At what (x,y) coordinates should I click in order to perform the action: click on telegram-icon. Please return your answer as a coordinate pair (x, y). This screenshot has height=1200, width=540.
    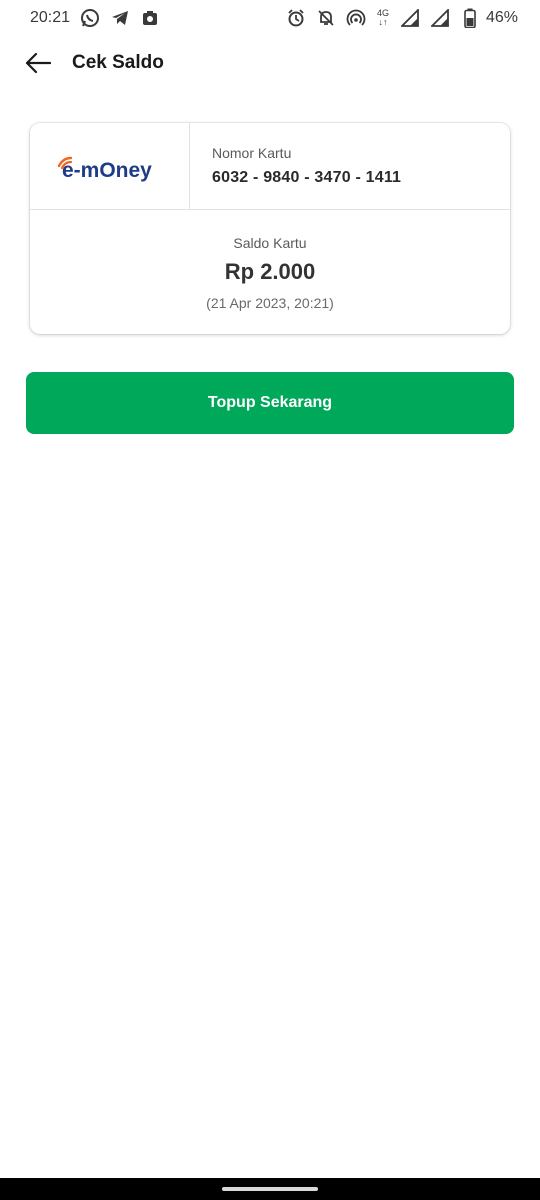
    Looking at the image, I should click on (120, 18).